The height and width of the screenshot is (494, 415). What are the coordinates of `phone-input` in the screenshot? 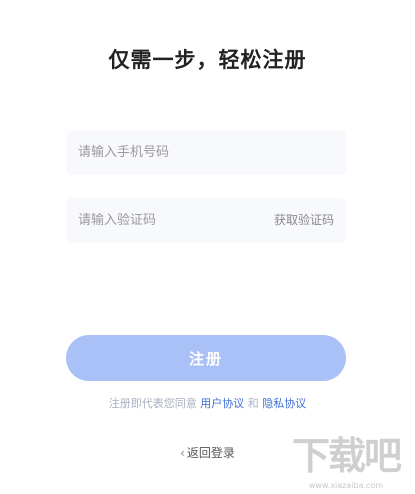 It's located at (206, 152).